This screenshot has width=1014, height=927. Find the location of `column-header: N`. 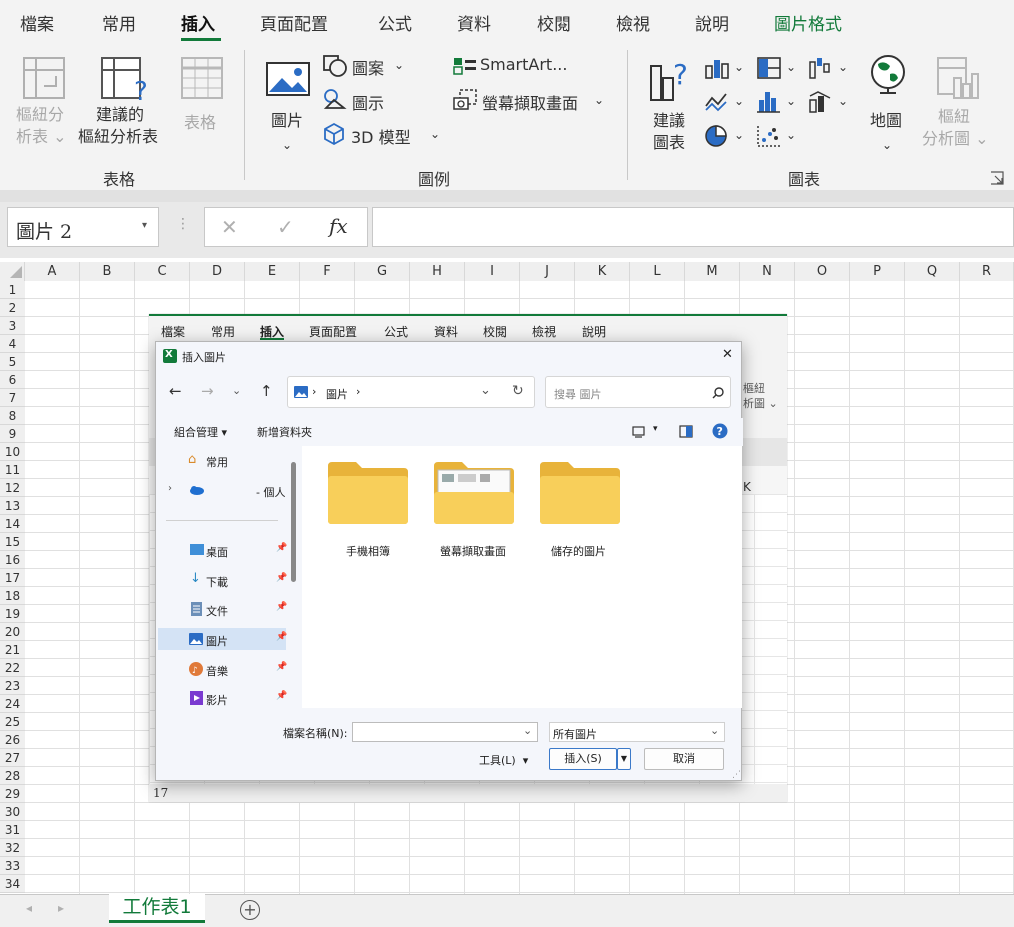

column-header: N is located at coordinates (767, 271).